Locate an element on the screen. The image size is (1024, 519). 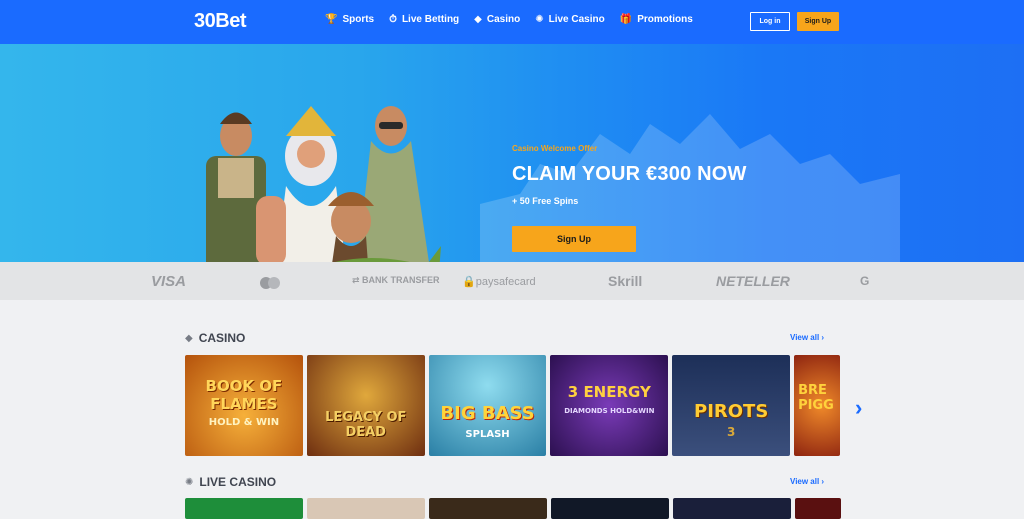
live-casino-games-row is located at coordinates (513, 508).